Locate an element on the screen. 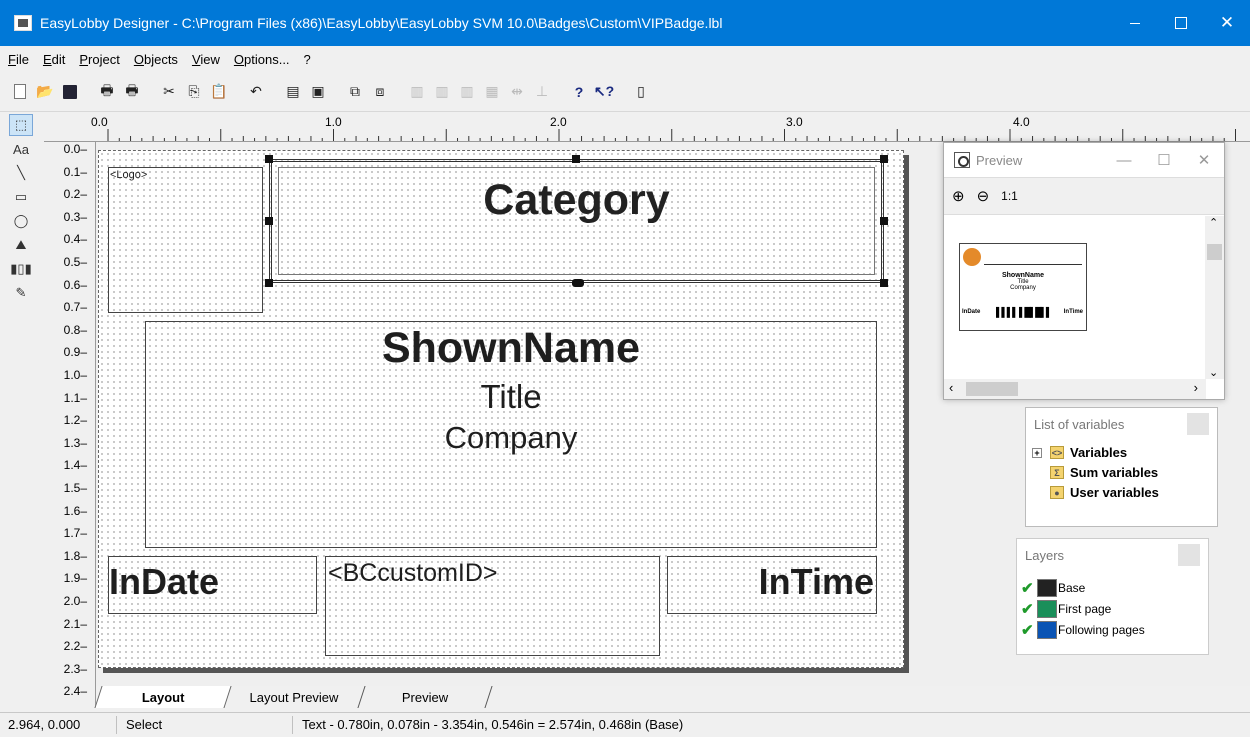  text-tool-icon: Aa is located at coordinates (21, 149).